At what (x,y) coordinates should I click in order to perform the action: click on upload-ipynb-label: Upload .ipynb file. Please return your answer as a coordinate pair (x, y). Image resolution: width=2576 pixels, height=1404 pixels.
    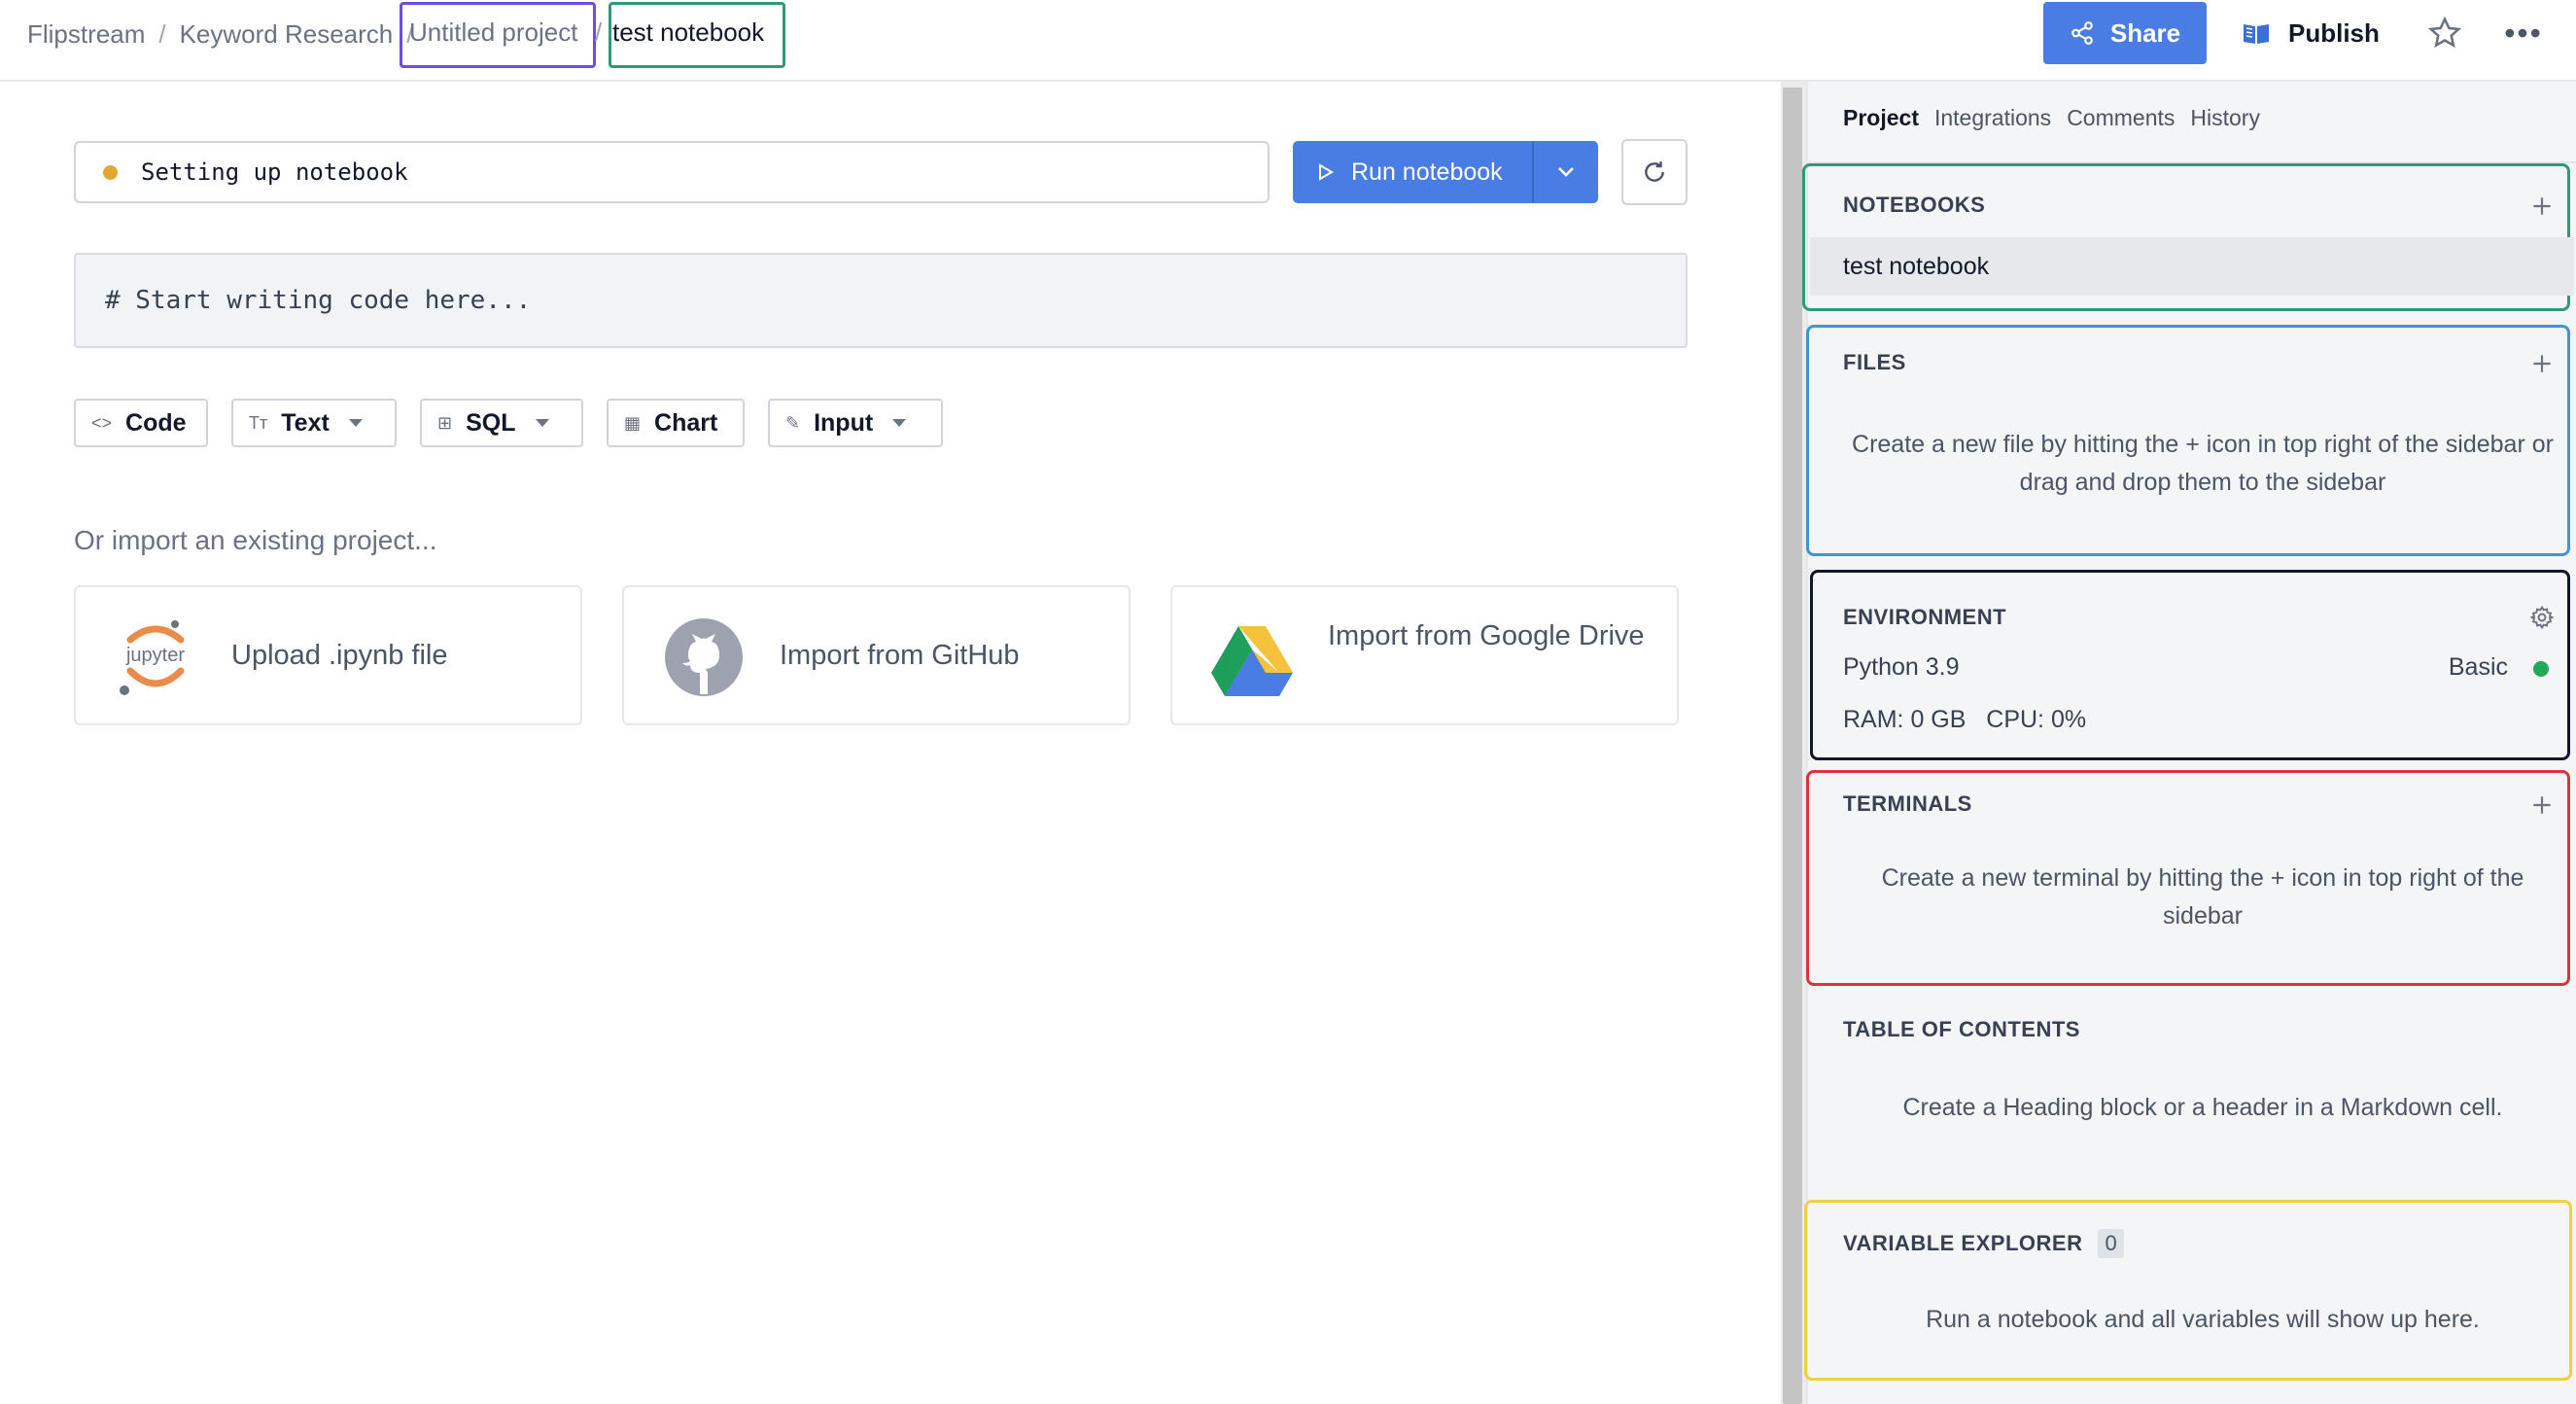
    Looking at the image, I should click on (339, 655).